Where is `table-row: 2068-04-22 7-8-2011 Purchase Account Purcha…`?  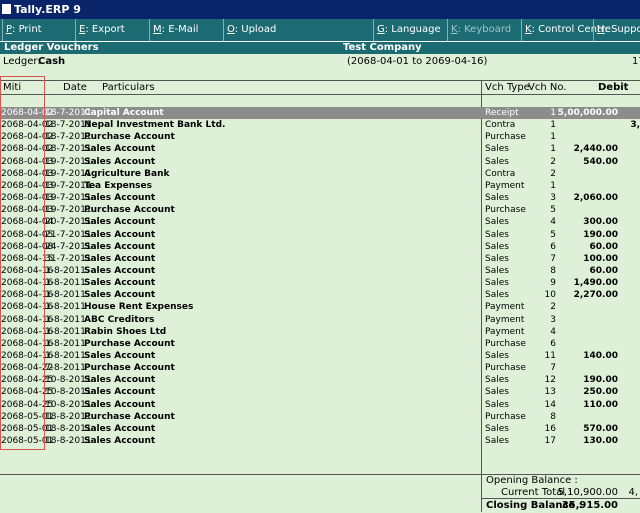 table-row: 2068-04-22 7-8-2011 Purchase Account Purcha… is located at coordinates (320, 368).